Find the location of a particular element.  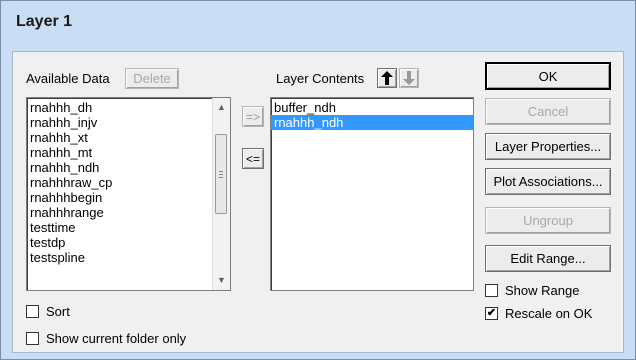

window-title: Layer 1 is located at coordinates (44, 21).